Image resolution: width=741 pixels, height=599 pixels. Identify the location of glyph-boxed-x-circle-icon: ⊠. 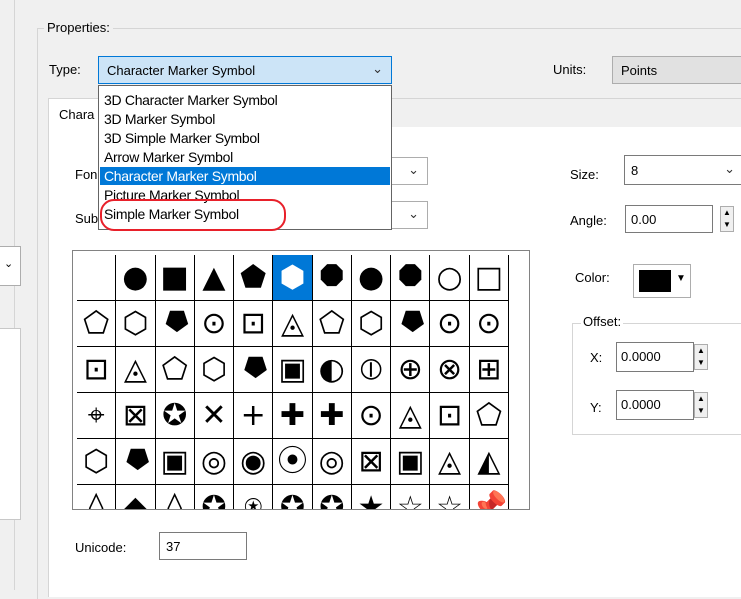
(136, 416).